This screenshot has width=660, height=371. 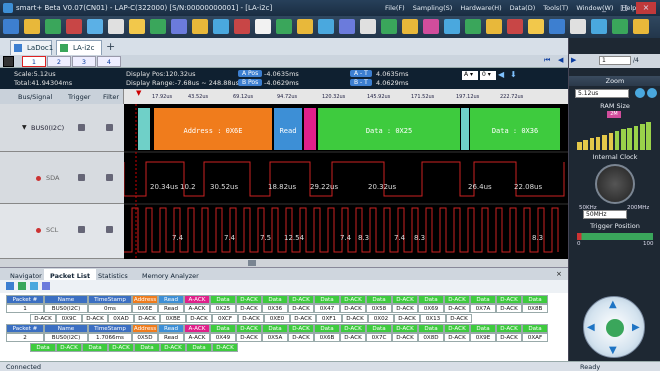 What do you see at coordinates (25, 308) in the screenshot?
I see `table-cell: 1` at bounding box center [25, 308].